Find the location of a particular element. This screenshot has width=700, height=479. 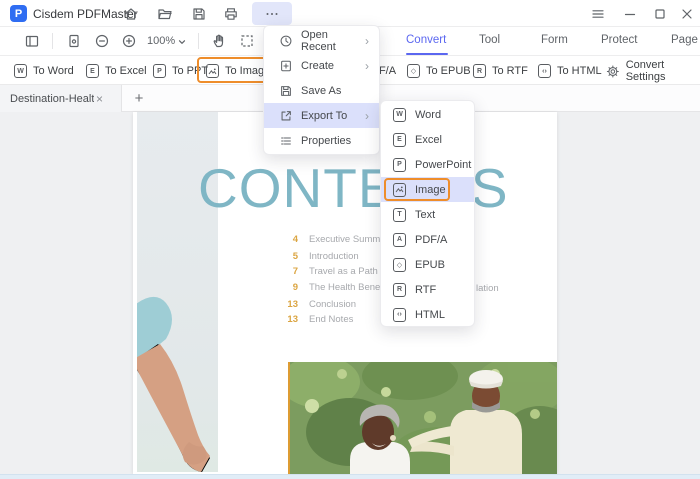

zoom-in-button is located at coordinates (129, 40).